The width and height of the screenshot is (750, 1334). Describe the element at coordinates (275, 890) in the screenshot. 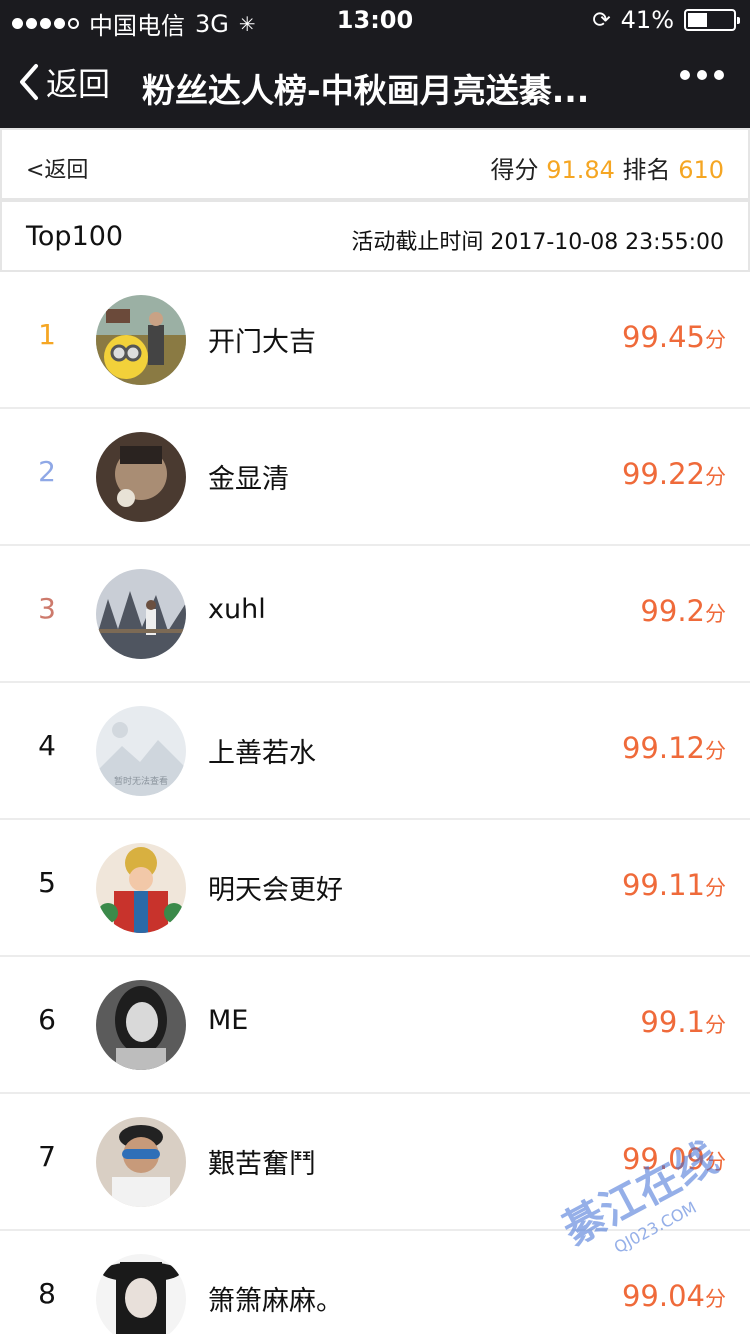

I see `user-name: 明天会更好` at that location.